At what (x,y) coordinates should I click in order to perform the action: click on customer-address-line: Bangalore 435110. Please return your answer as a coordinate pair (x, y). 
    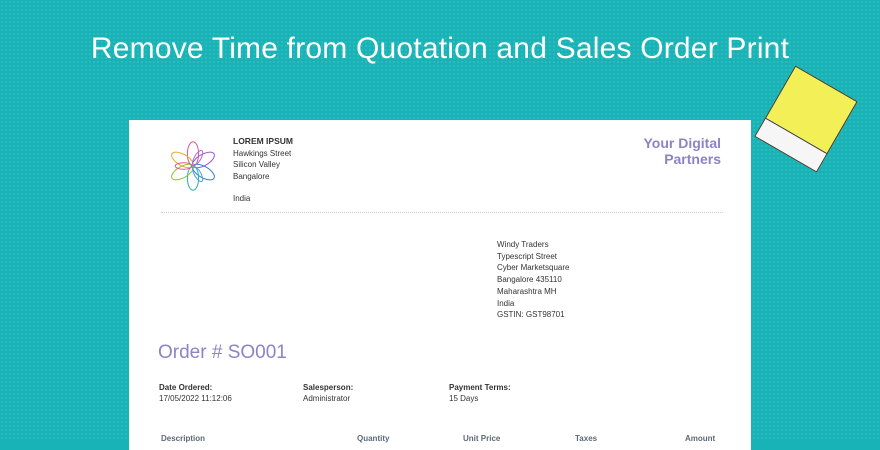
    Looking at the image, I should click on (529, 280).